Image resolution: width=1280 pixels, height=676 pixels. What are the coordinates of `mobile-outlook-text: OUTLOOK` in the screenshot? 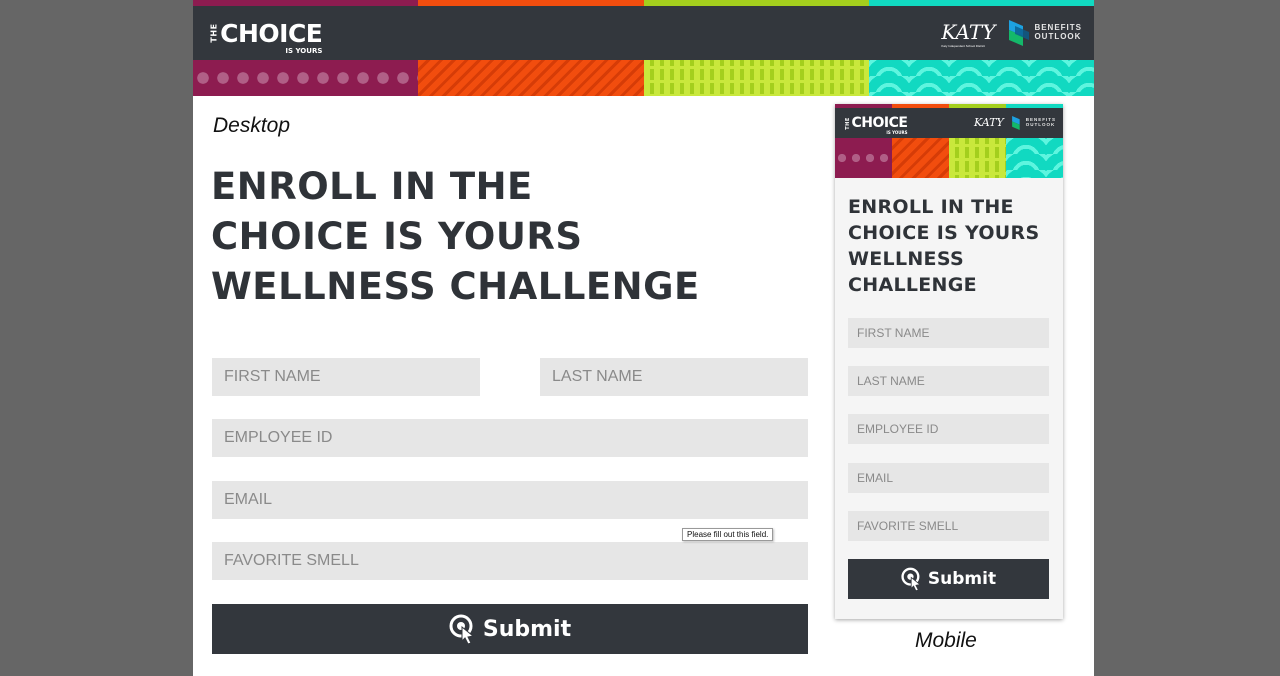 It's located at (1040, 124).